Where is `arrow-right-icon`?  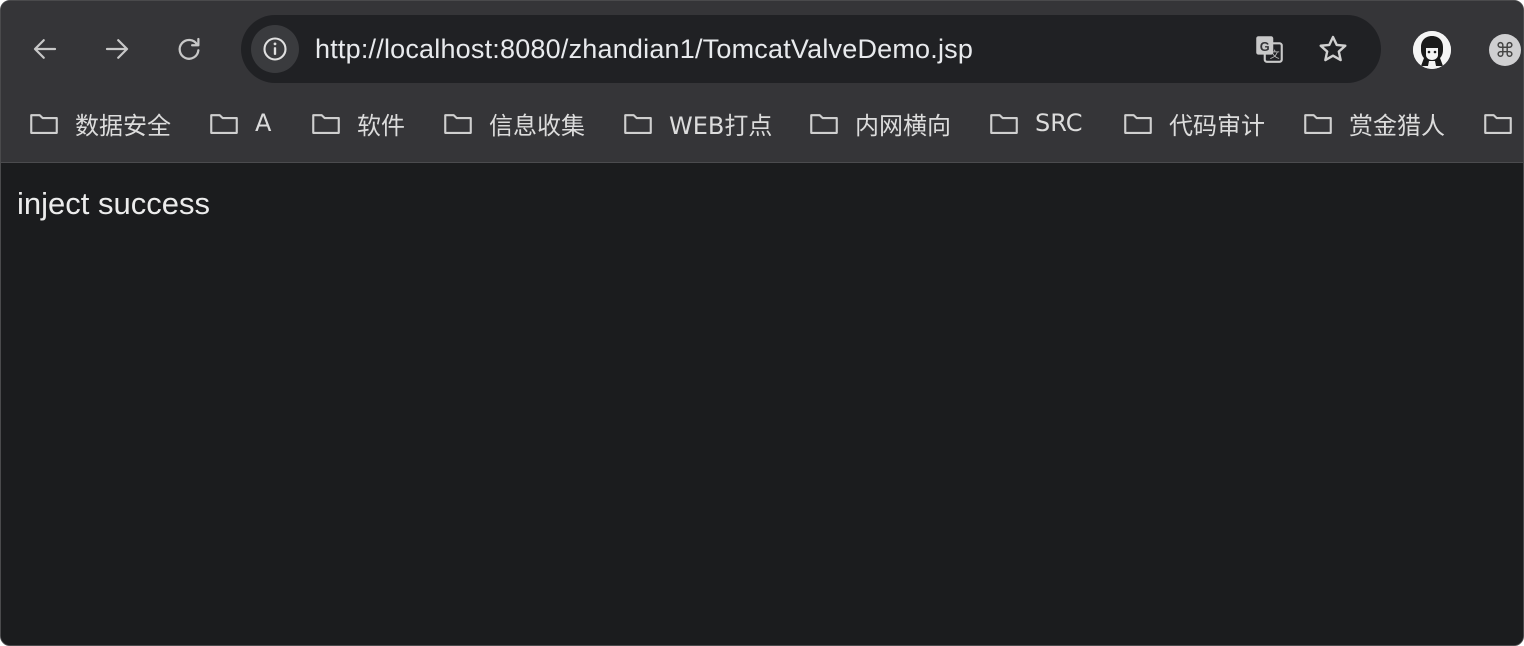 arrow-right-icon is located at coordinates (117, 49).